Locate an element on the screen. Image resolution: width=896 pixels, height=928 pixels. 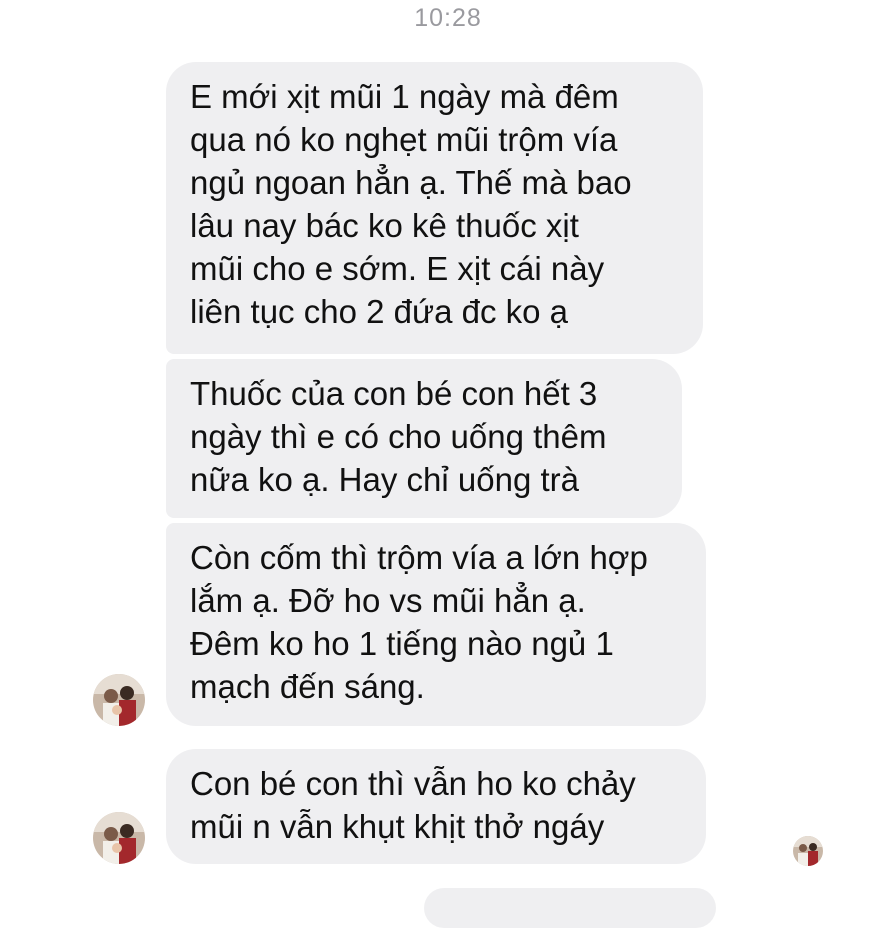
read-receipt-avatar is located at coordinates (808, 851).